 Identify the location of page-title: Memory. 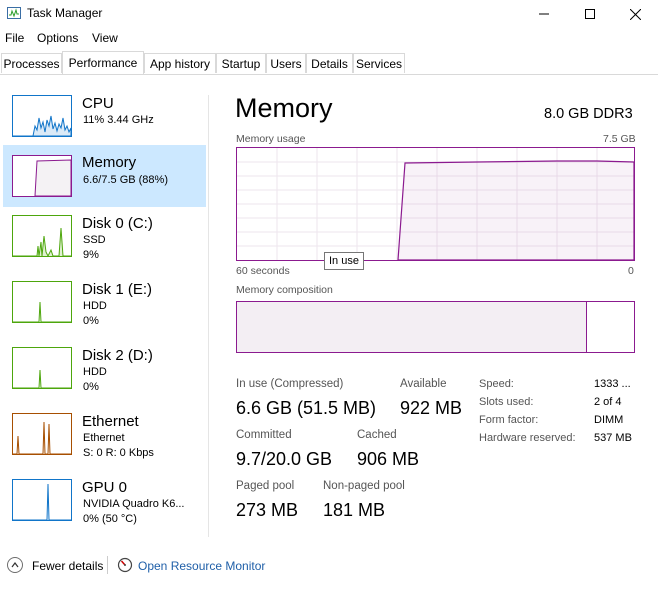
(284, 108).